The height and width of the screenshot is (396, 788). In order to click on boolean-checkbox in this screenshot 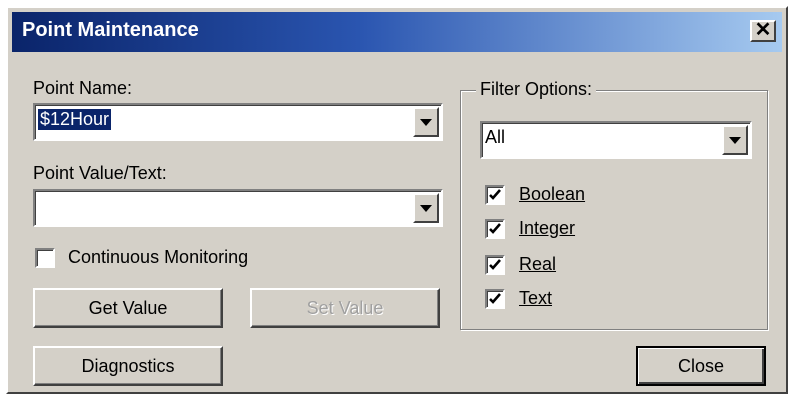, I will do `click(495, 195)`.